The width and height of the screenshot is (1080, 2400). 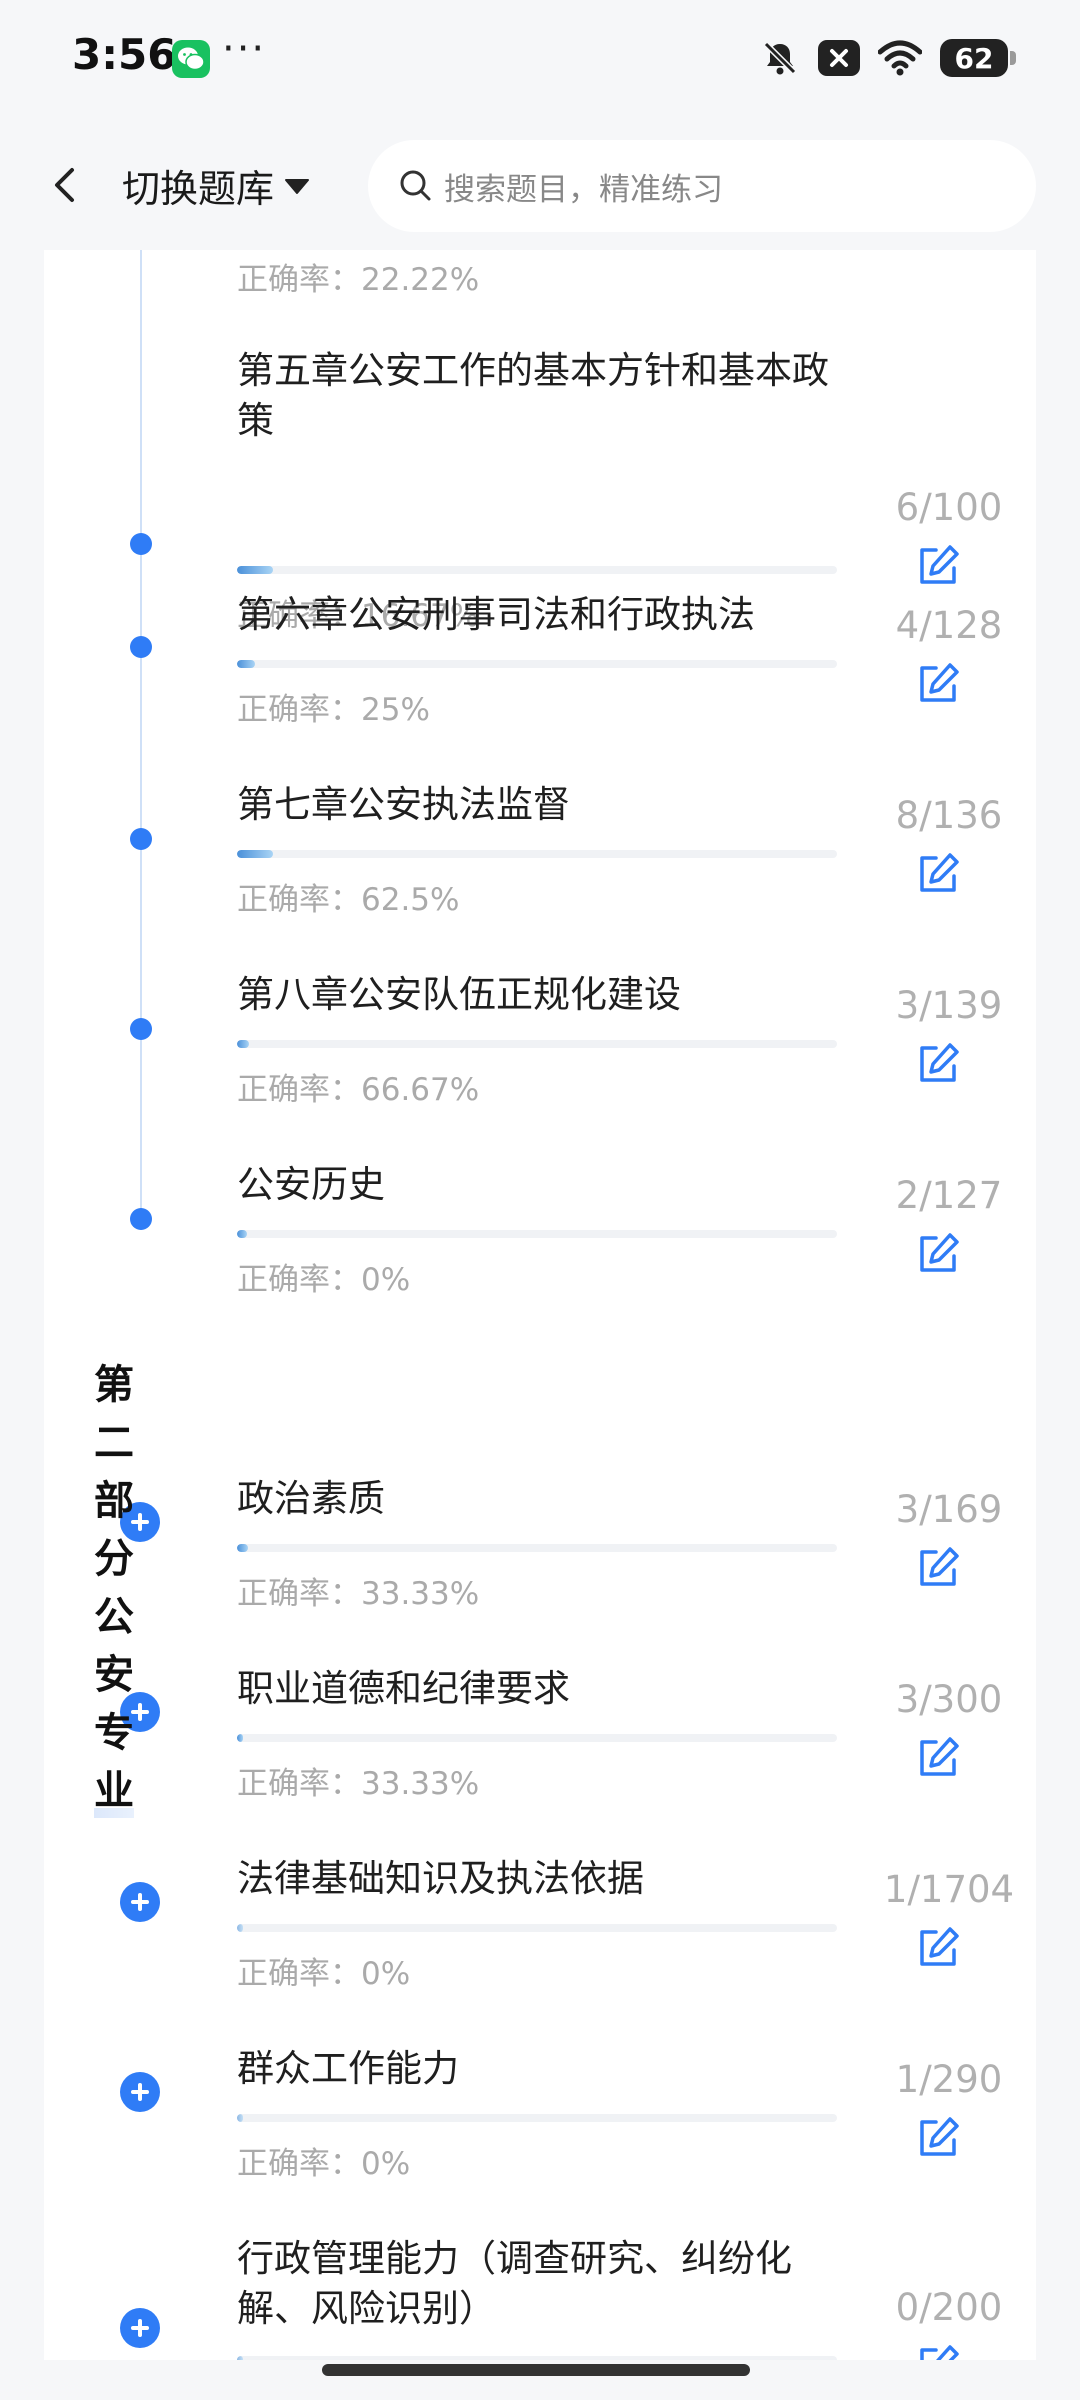 I want to click on chapter-title: 第五章公安工作的基本方针和基本政策, so click(x=533, y=395).